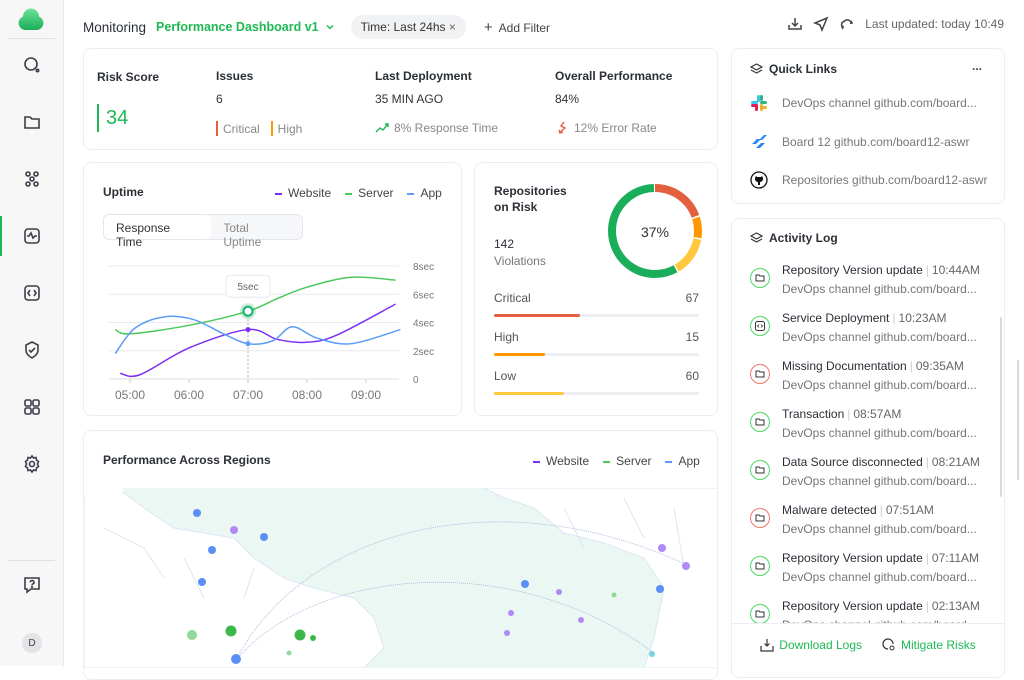  What do you see at coordinates (692, 337) in the screenshot?
I see `risk-row-value: 15` at bounding box center [692, 337].